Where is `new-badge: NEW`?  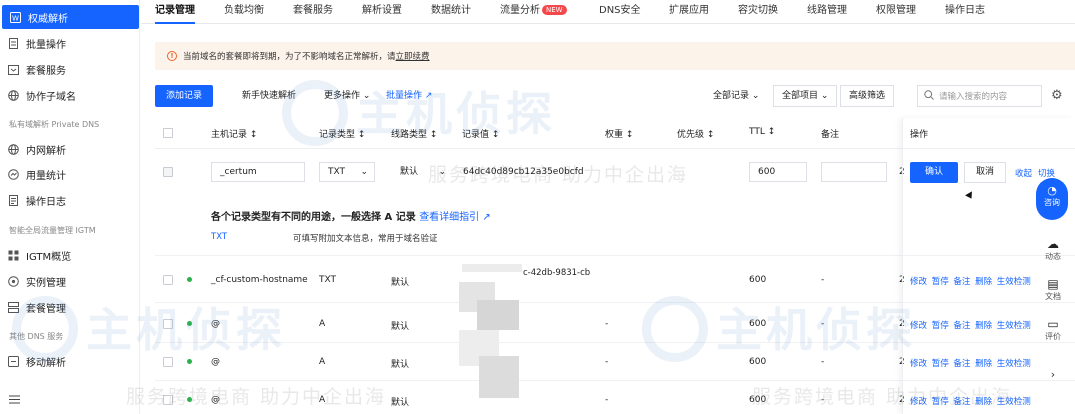 new-badge: NEW is located at coordinates (554, 10).